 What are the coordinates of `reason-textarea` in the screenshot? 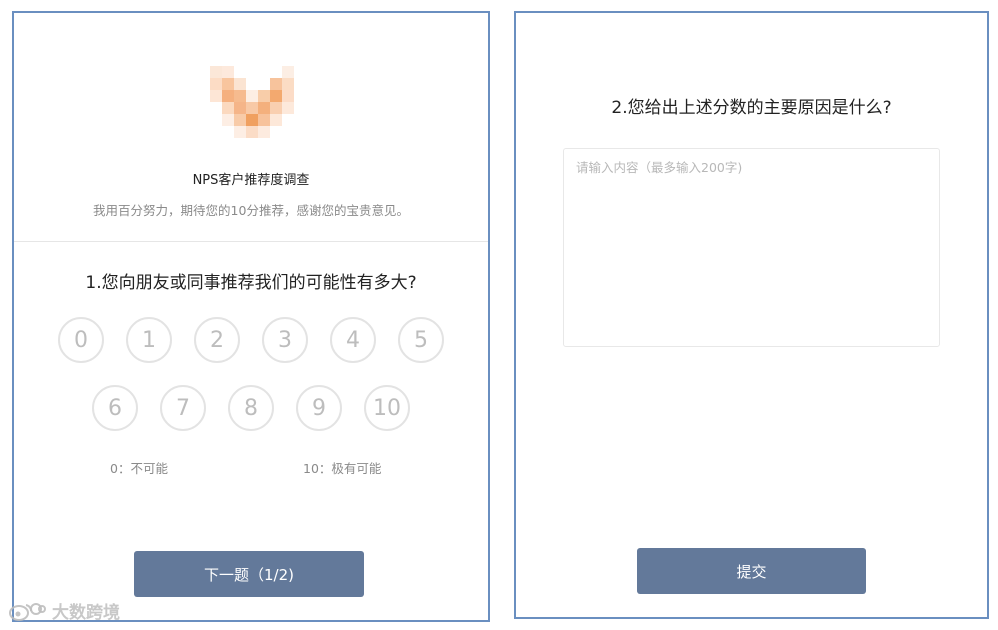 It's located at (751, 247).